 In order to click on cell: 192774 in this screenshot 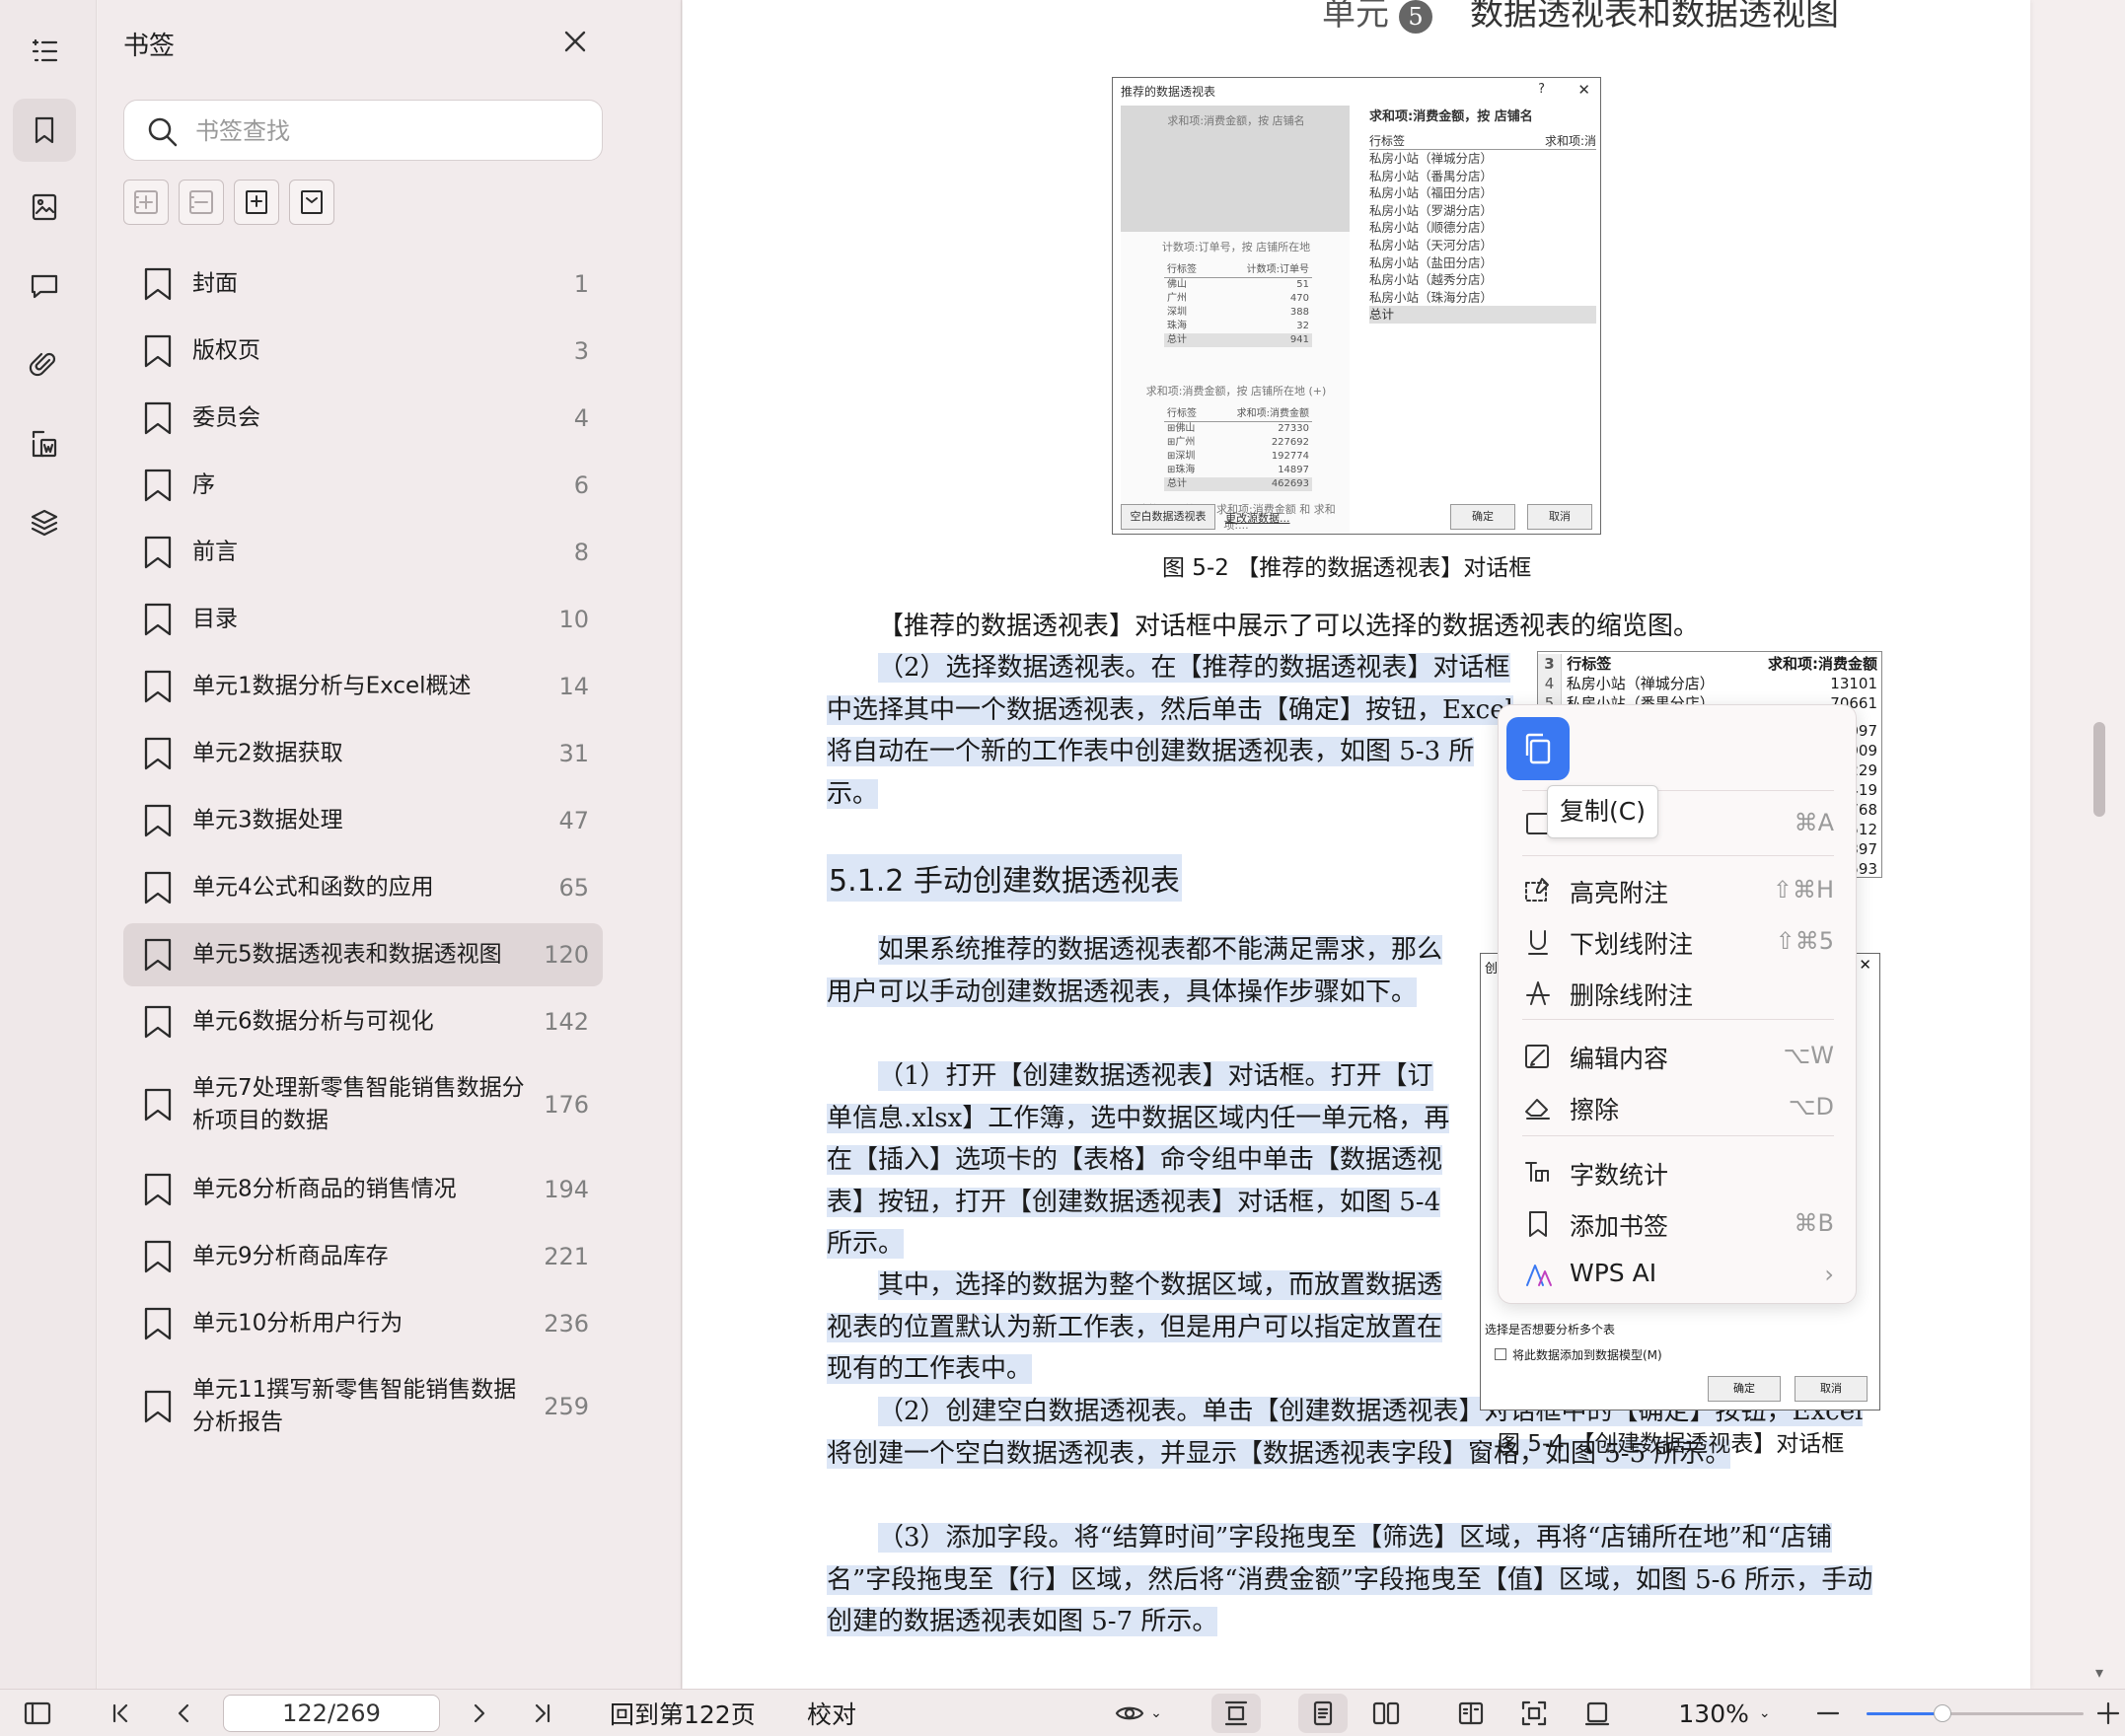, I will do `click(1290, 456)`.